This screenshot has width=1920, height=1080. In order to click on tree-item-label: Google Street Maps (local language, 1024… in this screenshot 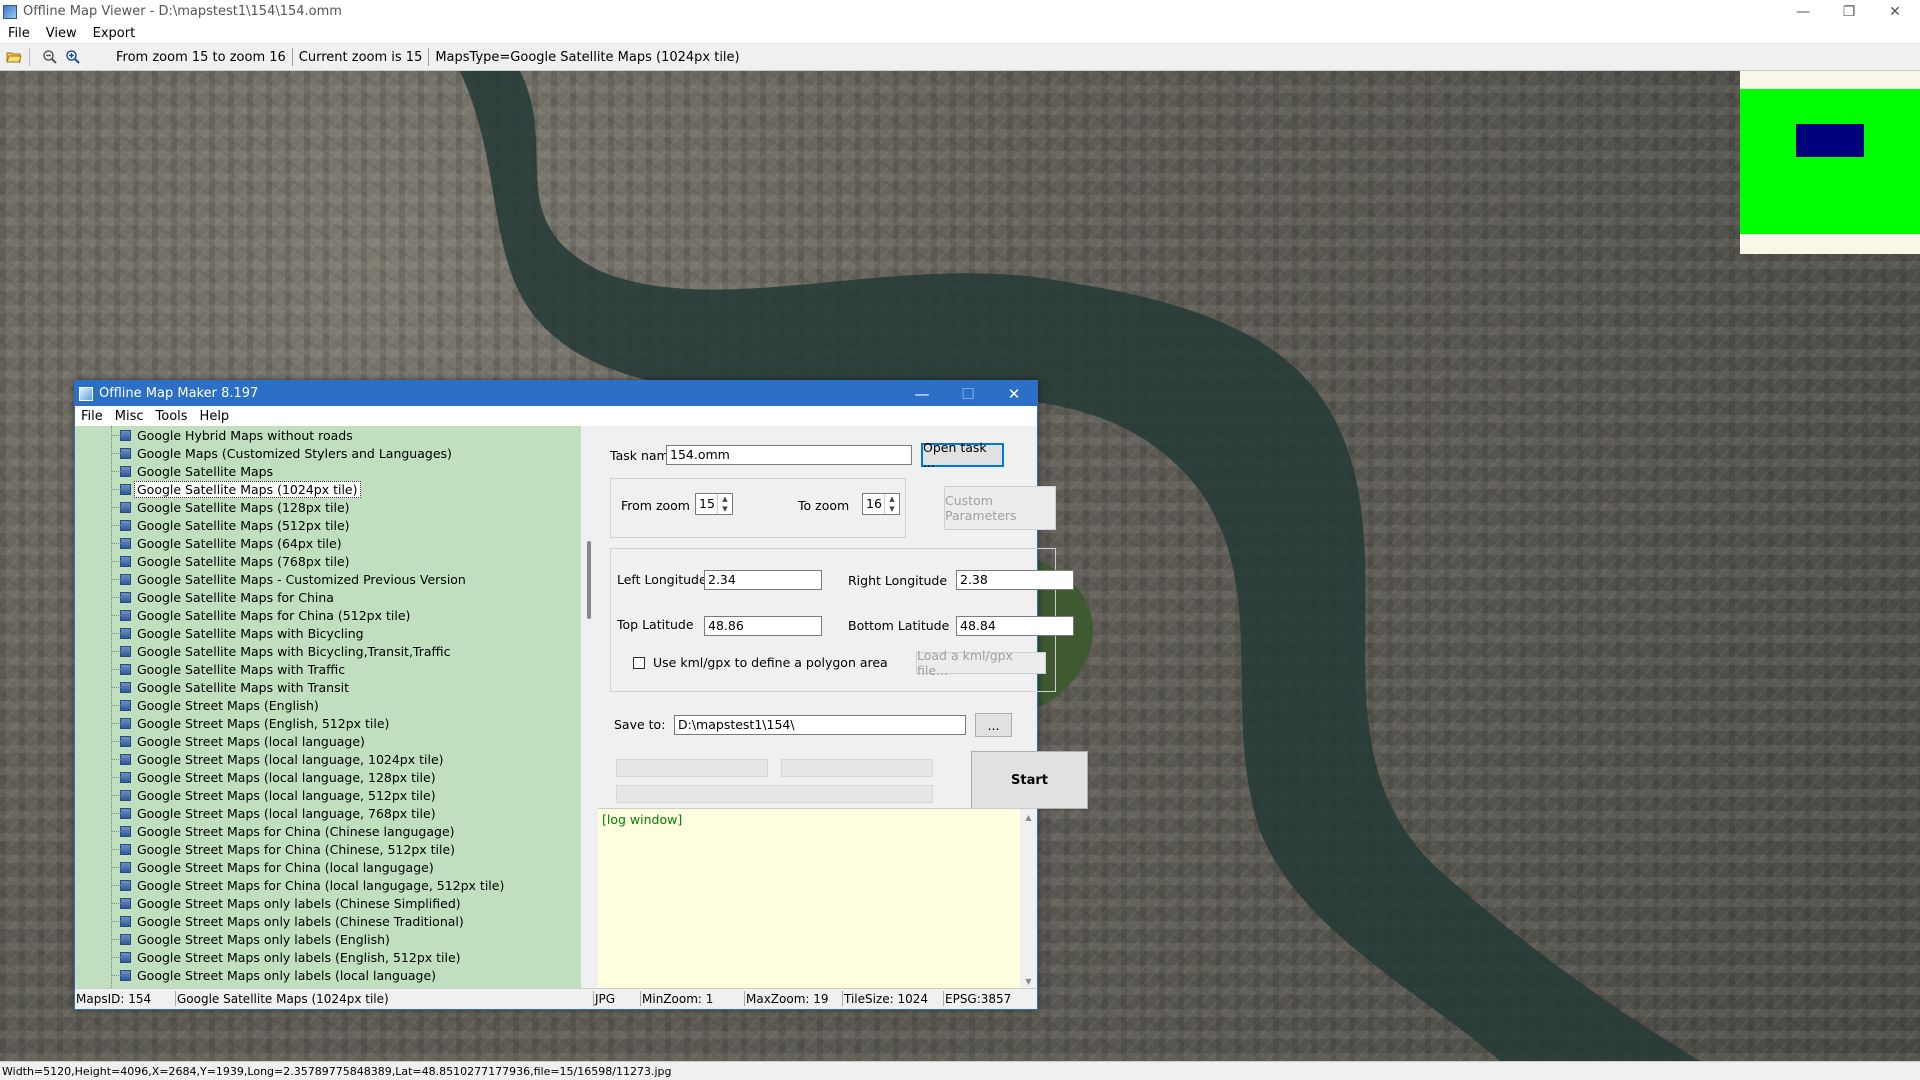, I will do `click(290, 759)`.